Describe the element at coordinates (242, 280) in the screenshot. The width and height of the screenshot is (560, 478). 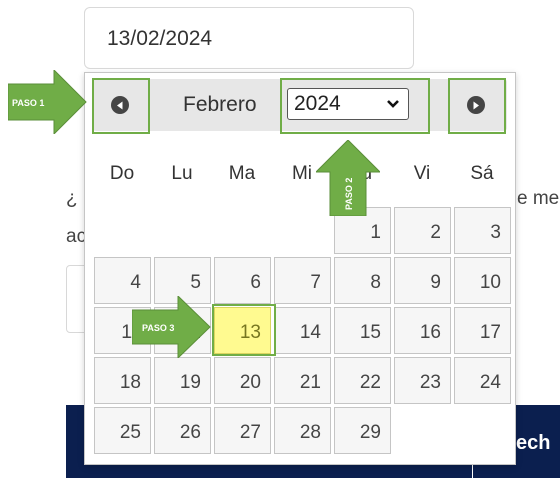
I see `day-cell: 6` at that location.